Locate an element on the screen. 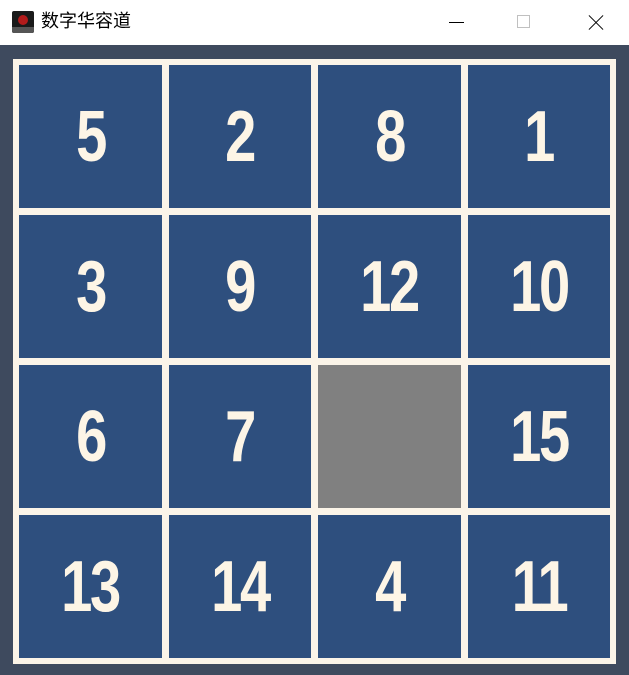 This screenshot has width=629, height=675. tile: 12 is located at coordinates (389, 286).